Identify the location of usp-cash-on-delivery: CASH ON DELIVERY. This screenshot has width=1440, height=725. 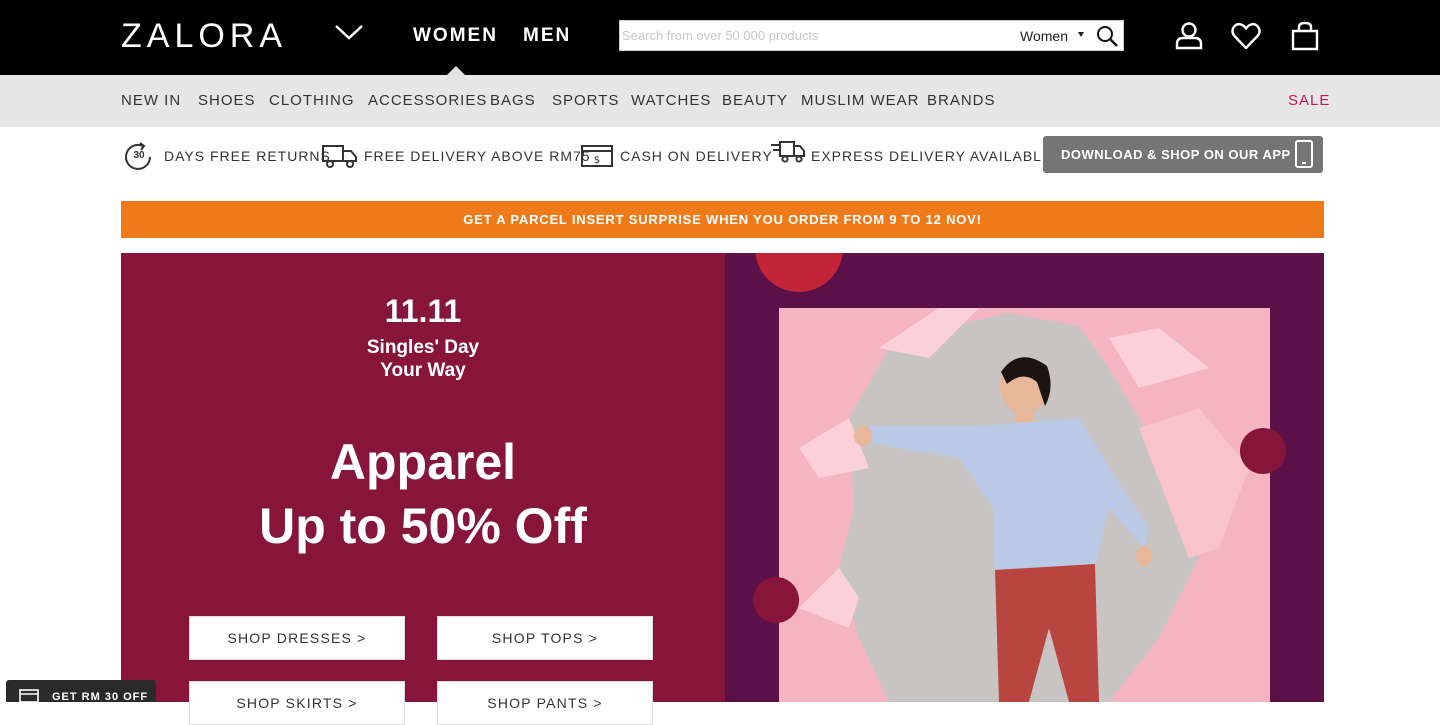
(696, 156).